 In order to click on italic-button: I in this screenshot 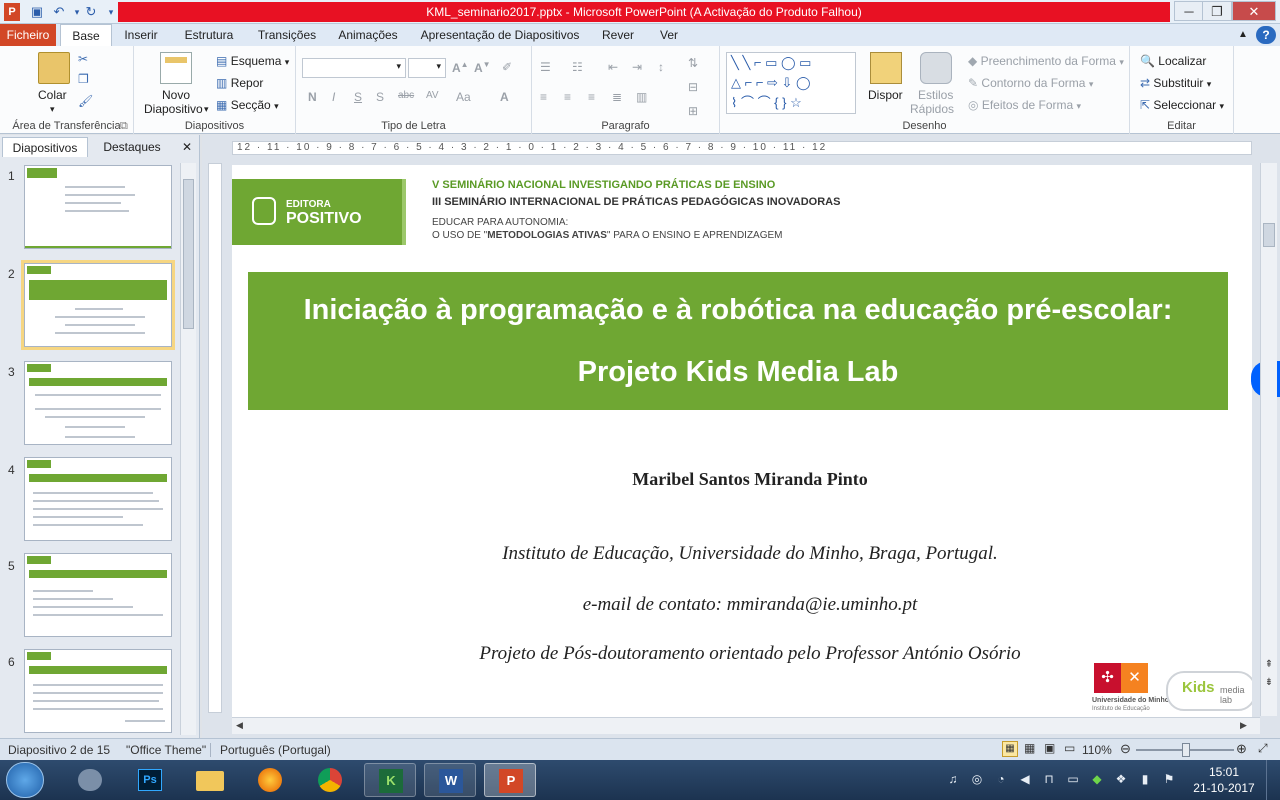, I will do `click(333, 97)`.